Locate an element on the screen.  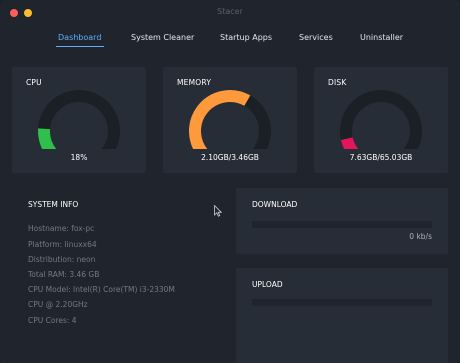
tab-uninstaller: Uninstaller is located at coordinates (381, 37).